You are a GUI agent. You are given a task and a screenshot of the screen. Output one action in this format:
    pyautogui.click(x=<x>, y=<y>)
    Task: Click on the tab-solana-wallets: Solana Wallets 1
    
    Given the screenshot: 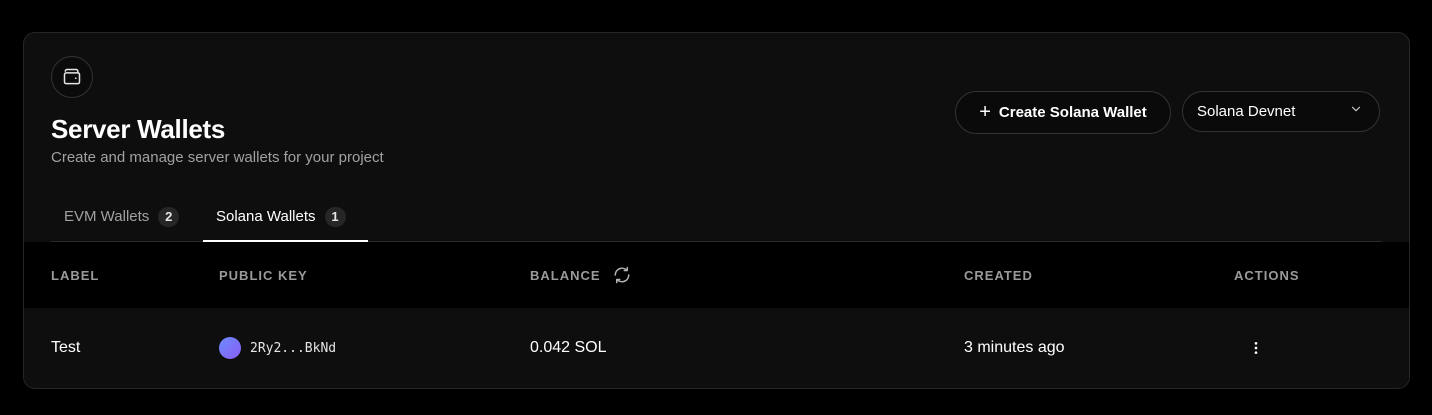 What is the action you would take?
    pyautogui.click(x=285, y=217)
    